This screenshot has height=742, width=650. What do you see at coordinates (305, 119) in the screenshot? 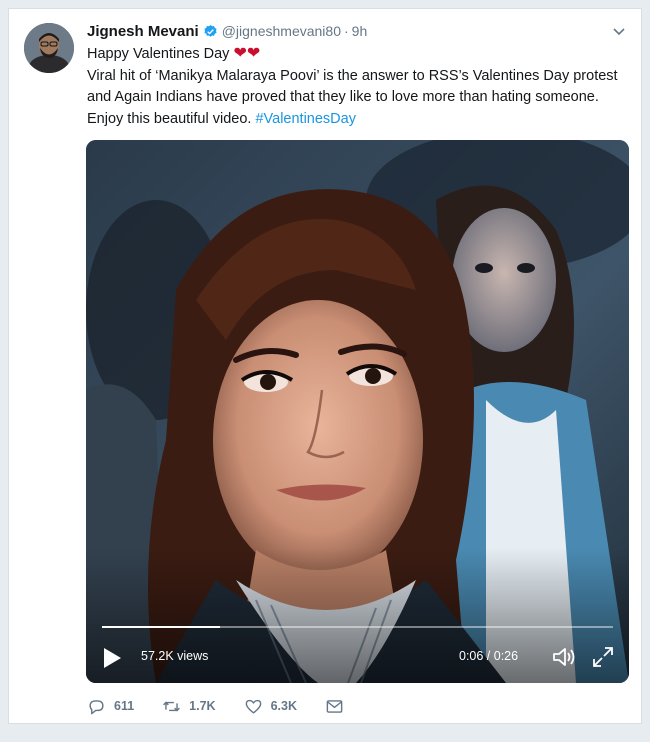
I see `hashtag-link: #ValentinesDay` at bounding box center [305, 119].